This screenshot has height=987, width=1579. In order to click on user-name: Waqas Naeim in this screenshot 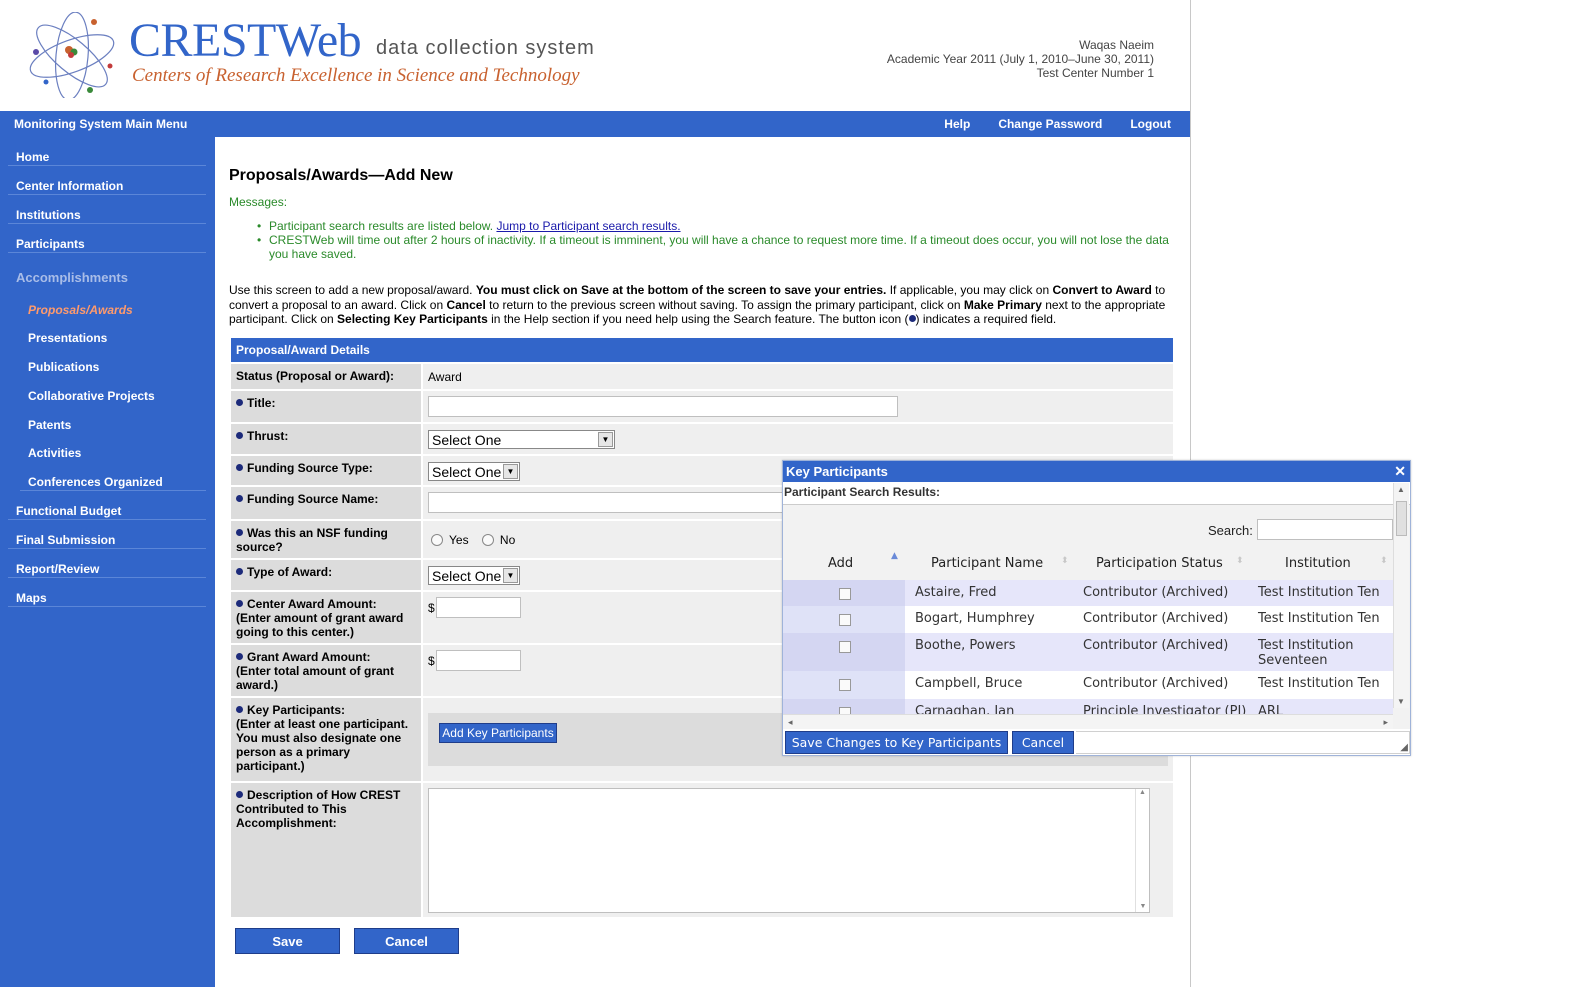, I will do `click(1116, 45)`.